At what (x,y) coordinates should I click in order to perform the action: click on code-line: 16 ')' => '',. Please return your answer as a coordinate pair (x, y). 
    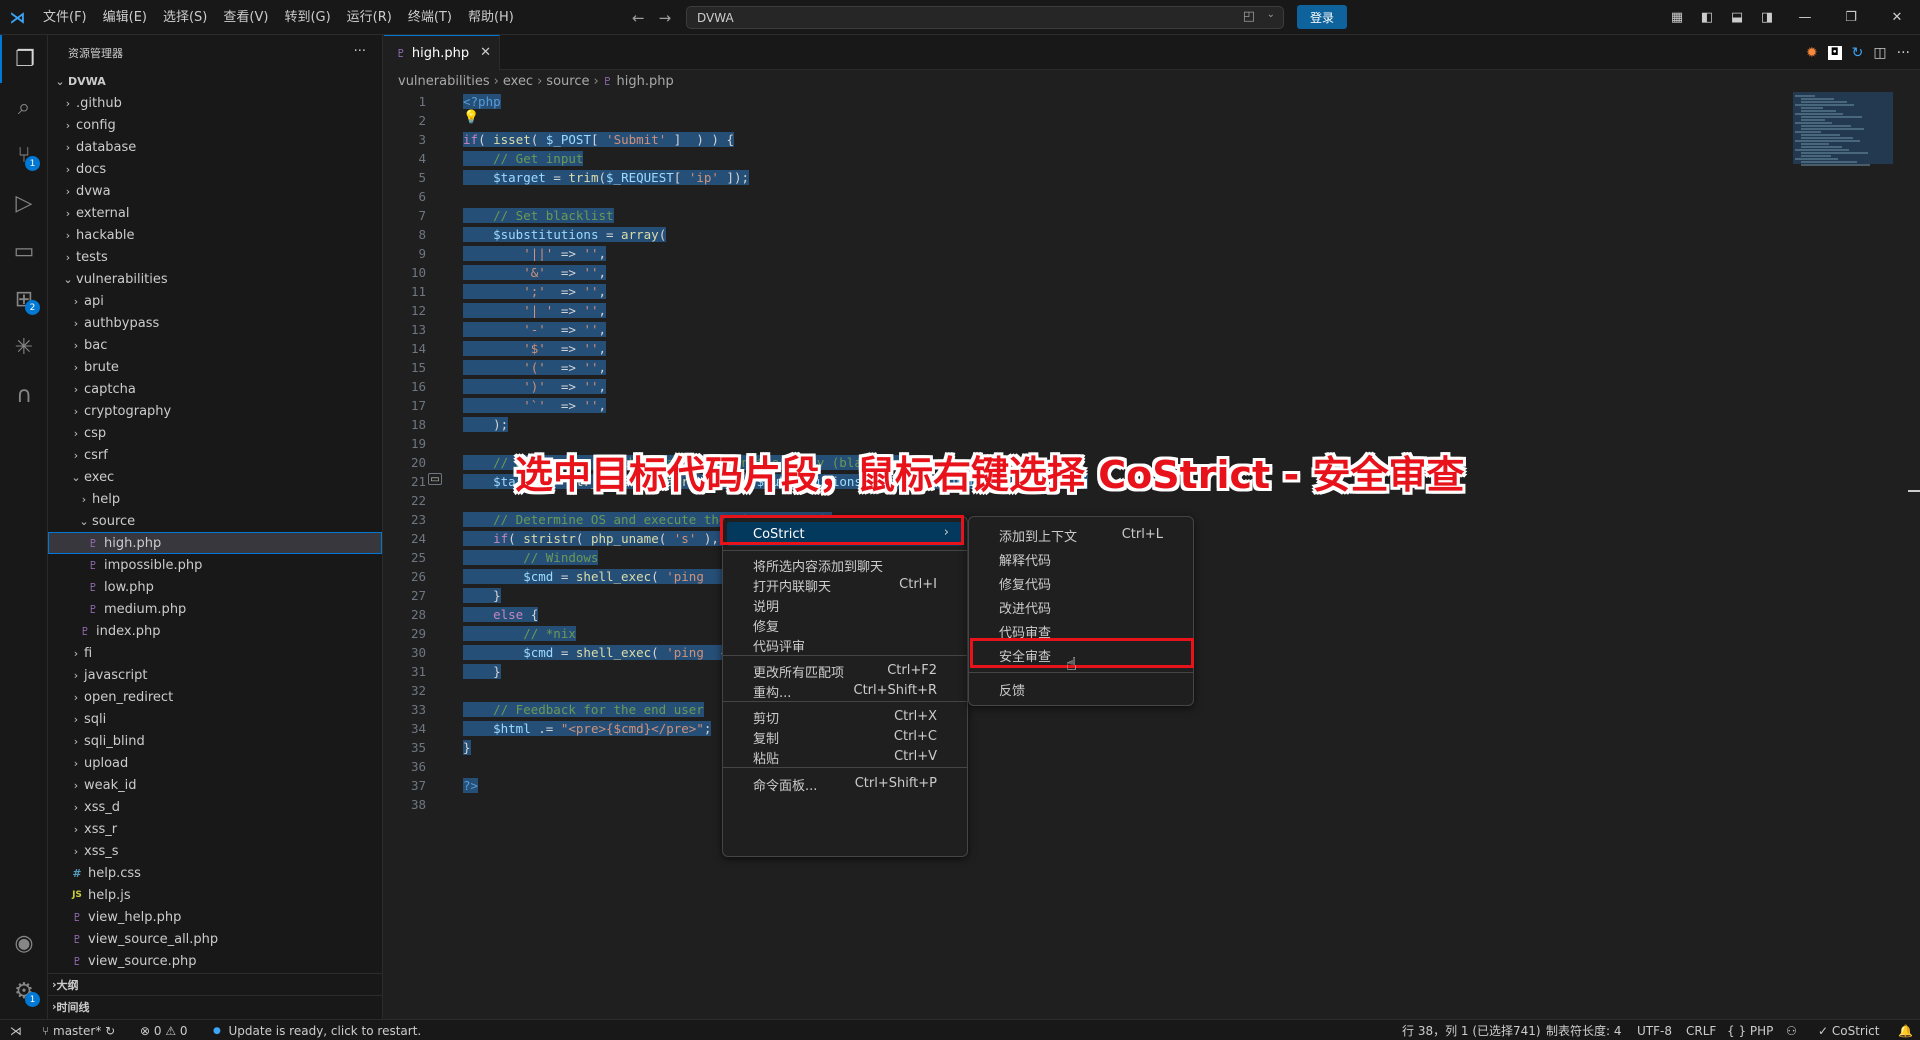
    Looking at the image, I should click on (1084, 386).